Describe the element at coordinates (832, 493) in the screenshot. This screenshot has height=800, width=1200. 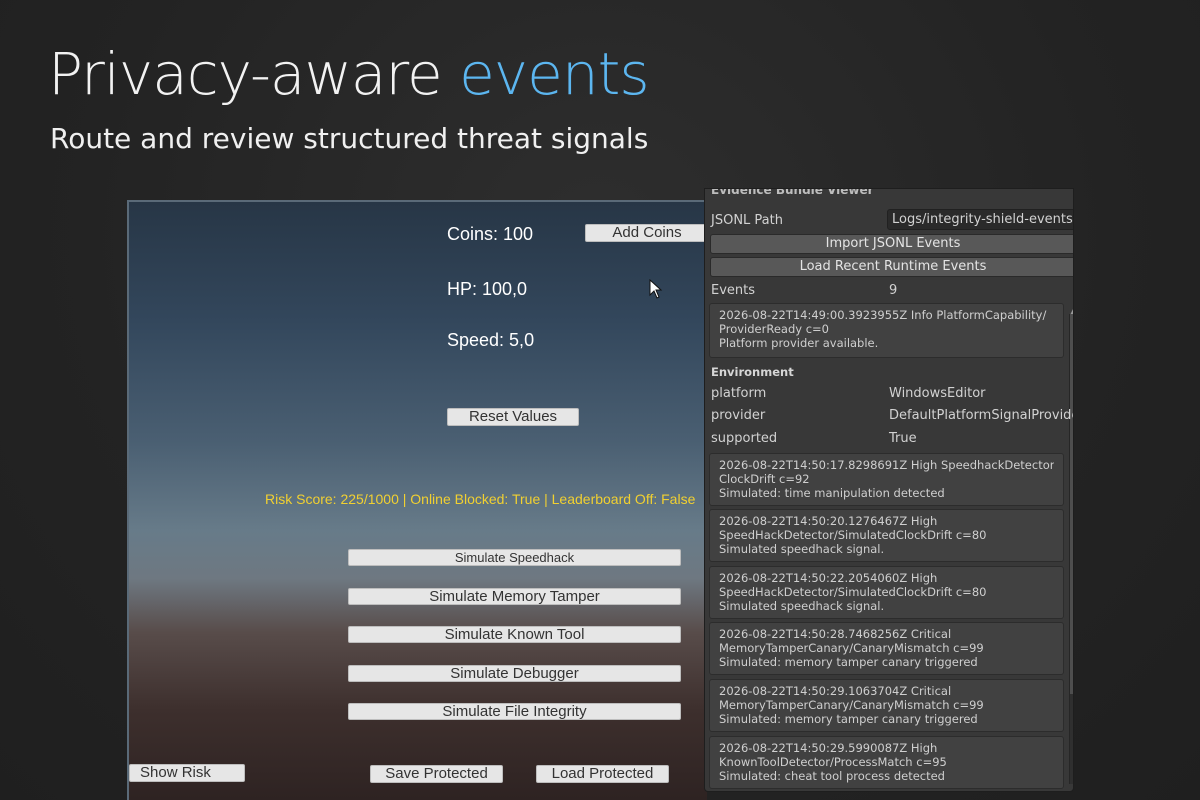
I see `event-line: Simulated: time manipulation detected` at that location.